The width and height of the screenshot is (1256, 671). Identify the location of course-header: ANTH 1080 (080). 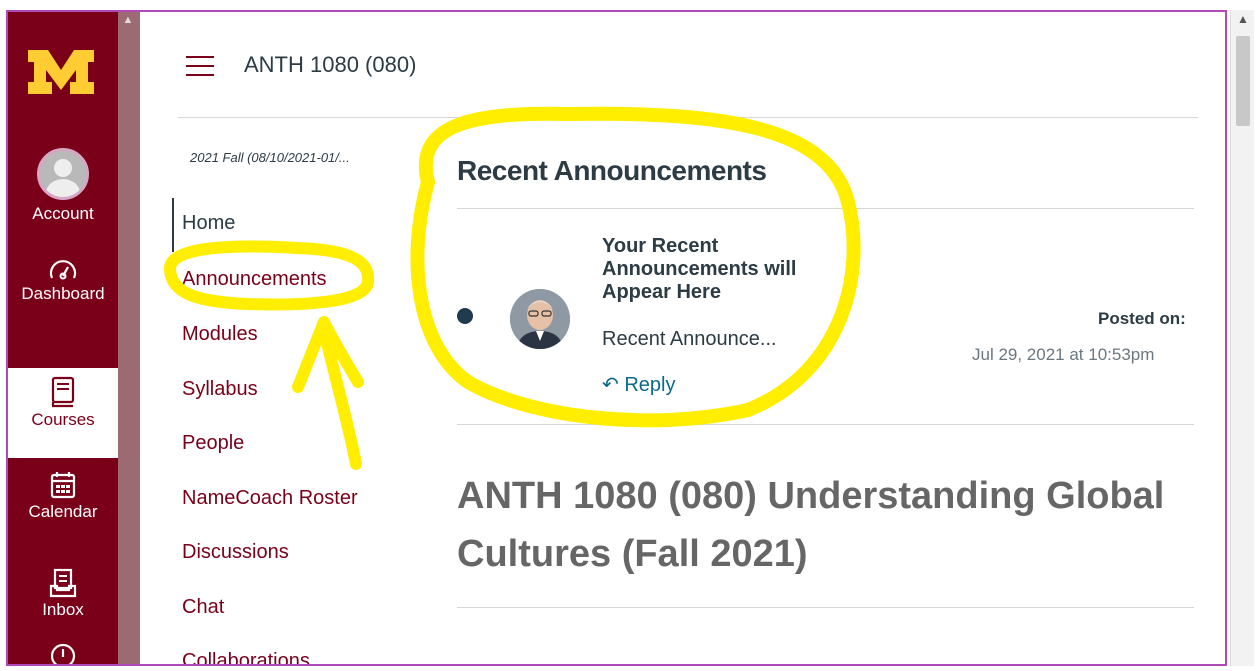
(688, 65).